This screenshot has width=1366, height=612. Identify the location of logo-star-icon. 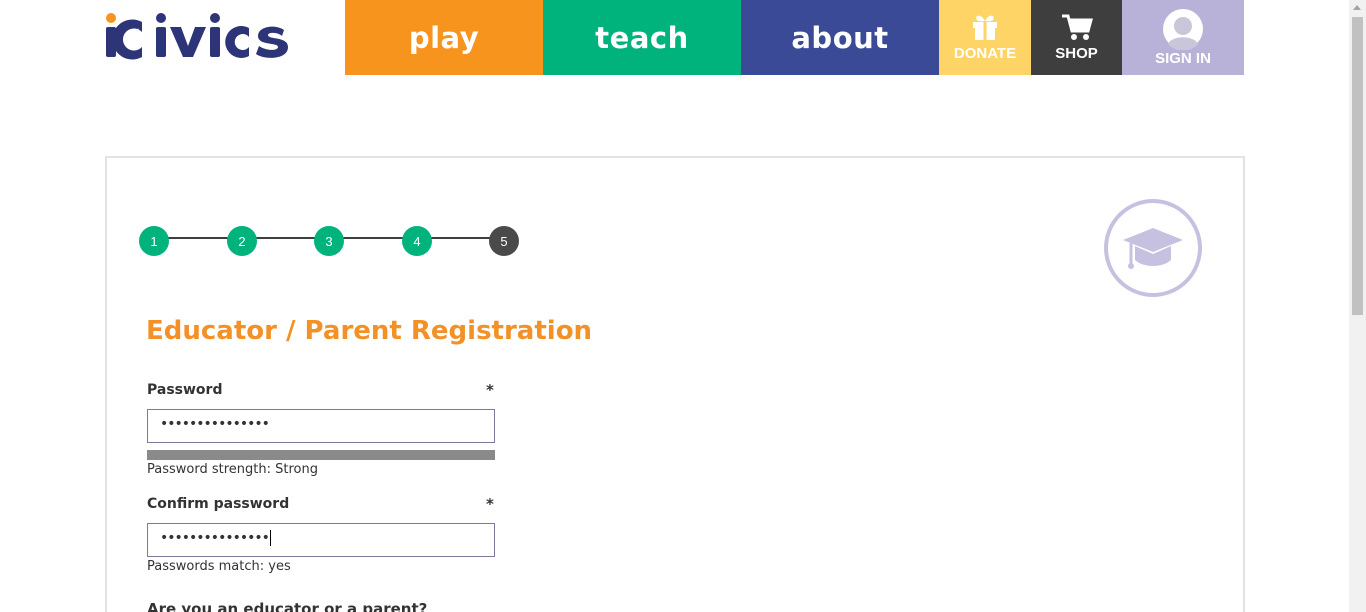
(138, 38).